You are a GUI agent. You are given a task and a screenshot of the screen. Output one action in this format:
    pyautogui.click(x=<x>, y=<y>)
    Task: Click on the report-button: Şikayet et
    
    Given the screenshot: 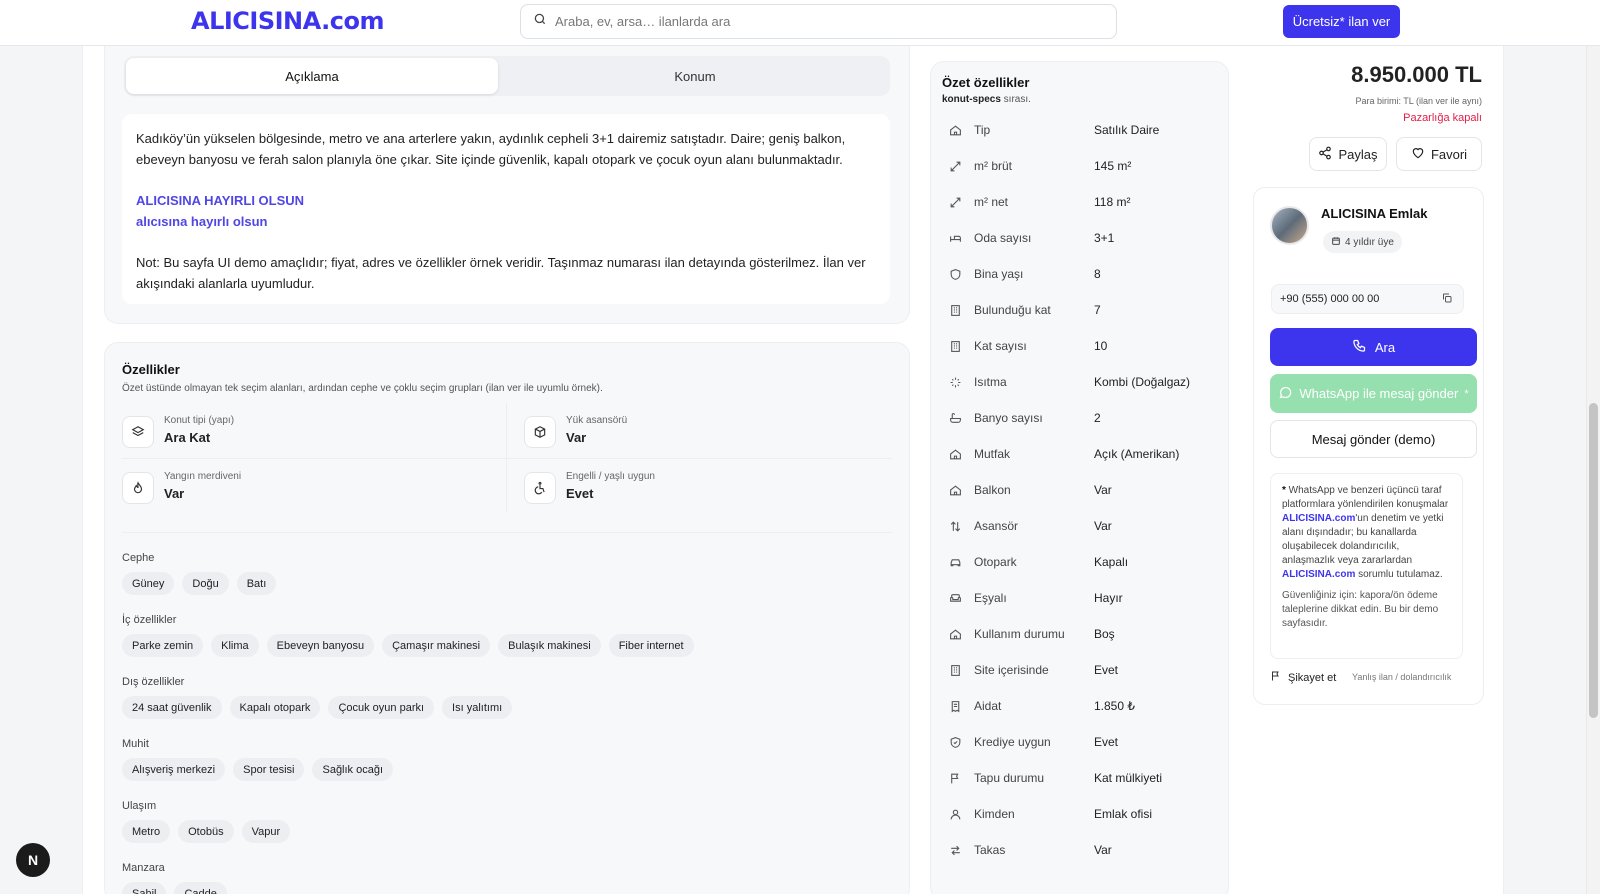 What is the action you would take?
    pyautogui.click(x=1303, y=677)
    